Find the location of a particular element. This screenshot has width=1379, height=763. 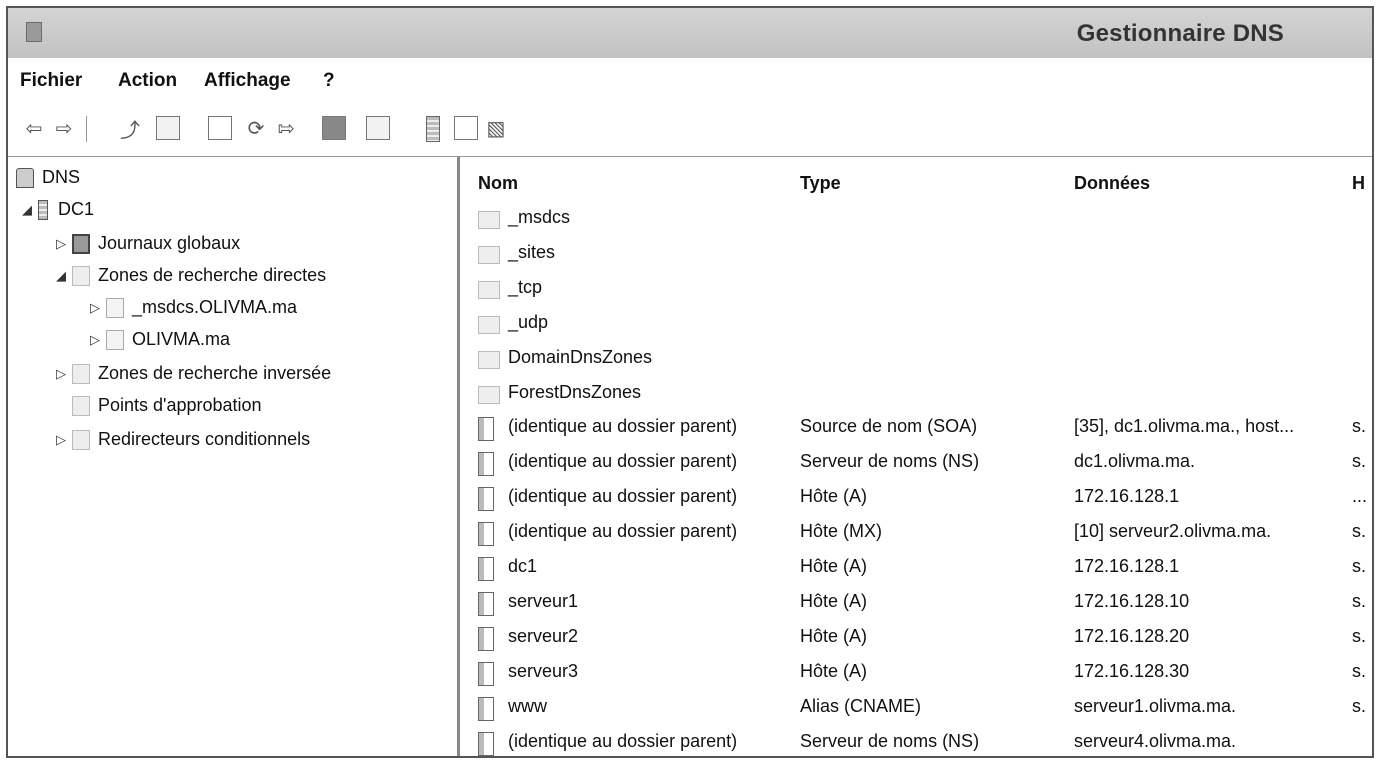

cell-name: _sites is located at coordinates (532, 251).